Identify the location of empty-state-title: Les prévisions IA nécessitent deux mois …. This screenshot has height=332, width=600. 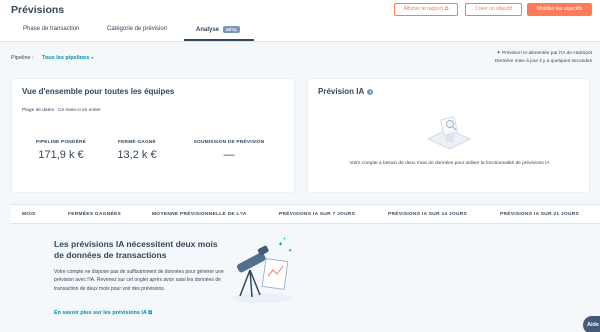
(136, 249).